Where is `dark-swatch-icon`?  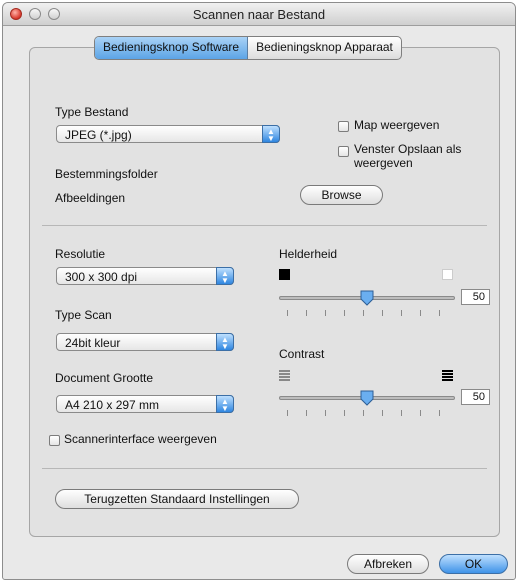
dark-swatch-icon is located at coordinates (284, 274).